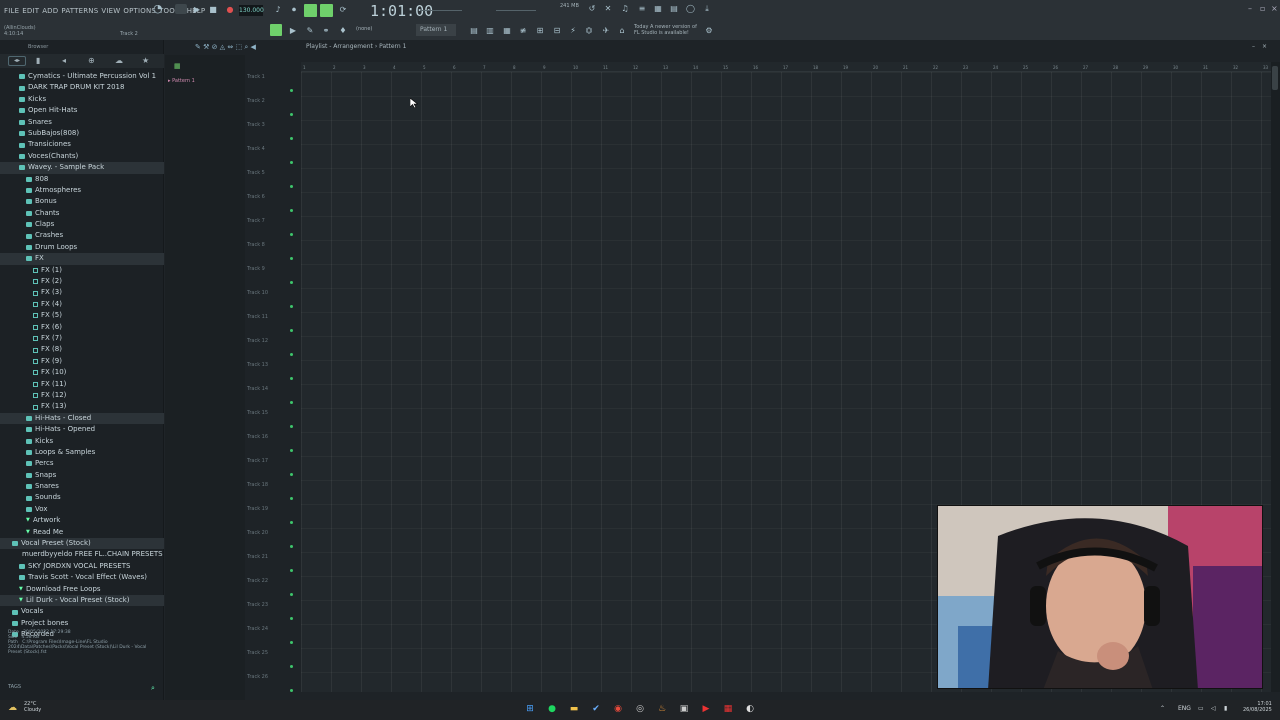 Image resolution: width=1280 pixels, height=720 pixels. I want to click on browser-item: Hi-Hats - Closed, so click(82, 418).